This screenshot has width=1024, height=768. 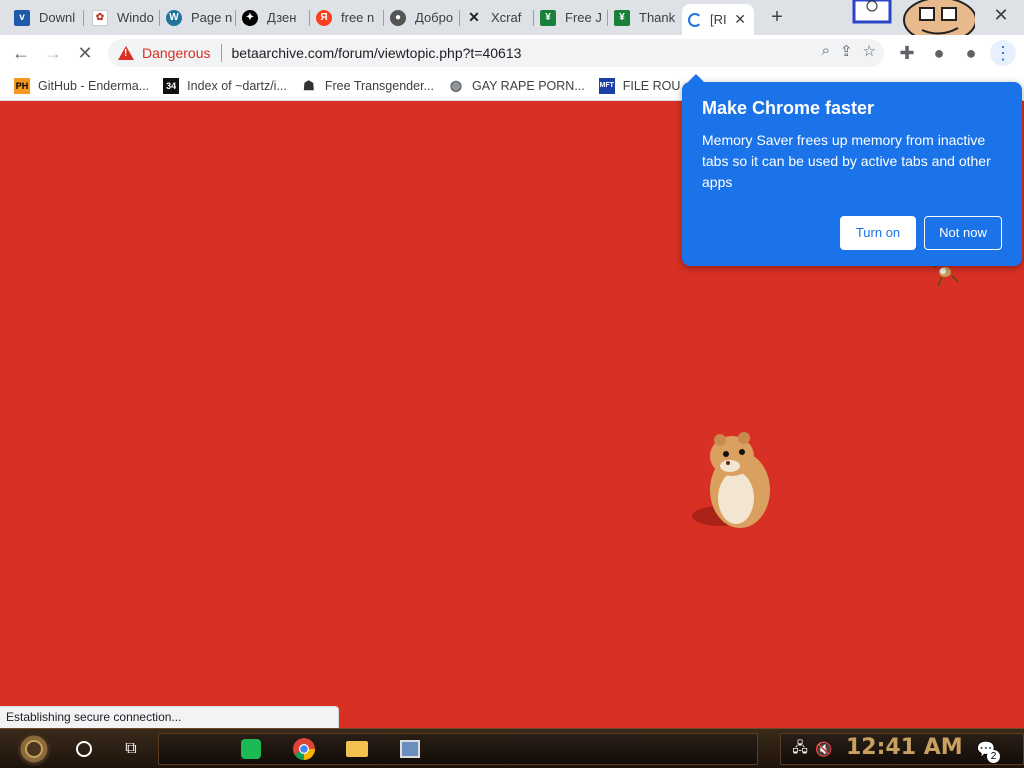 I want to click on clock: 12:41 AM, so click(x=904, y=747).